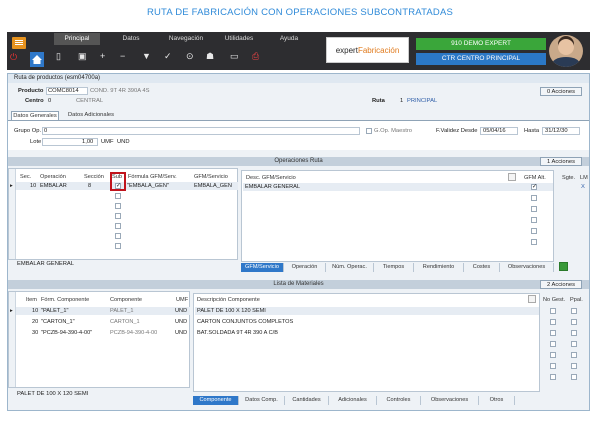  What do you see at coordinates (350, 267) in the screenshot?
I see `tab-num-operac: Núm. Operac.` at bounding box center [350, 267].